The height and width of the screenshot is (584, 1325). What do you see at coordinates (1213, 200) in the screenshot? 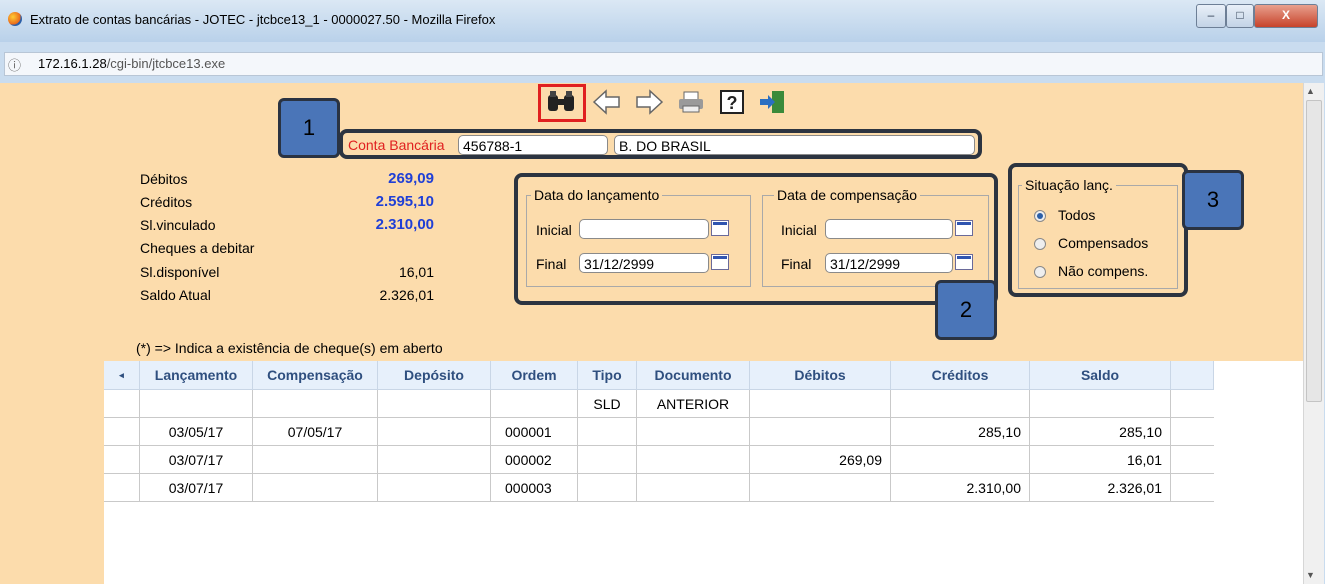
I see `callout-3: 3` at bounding box center [1213, 200].